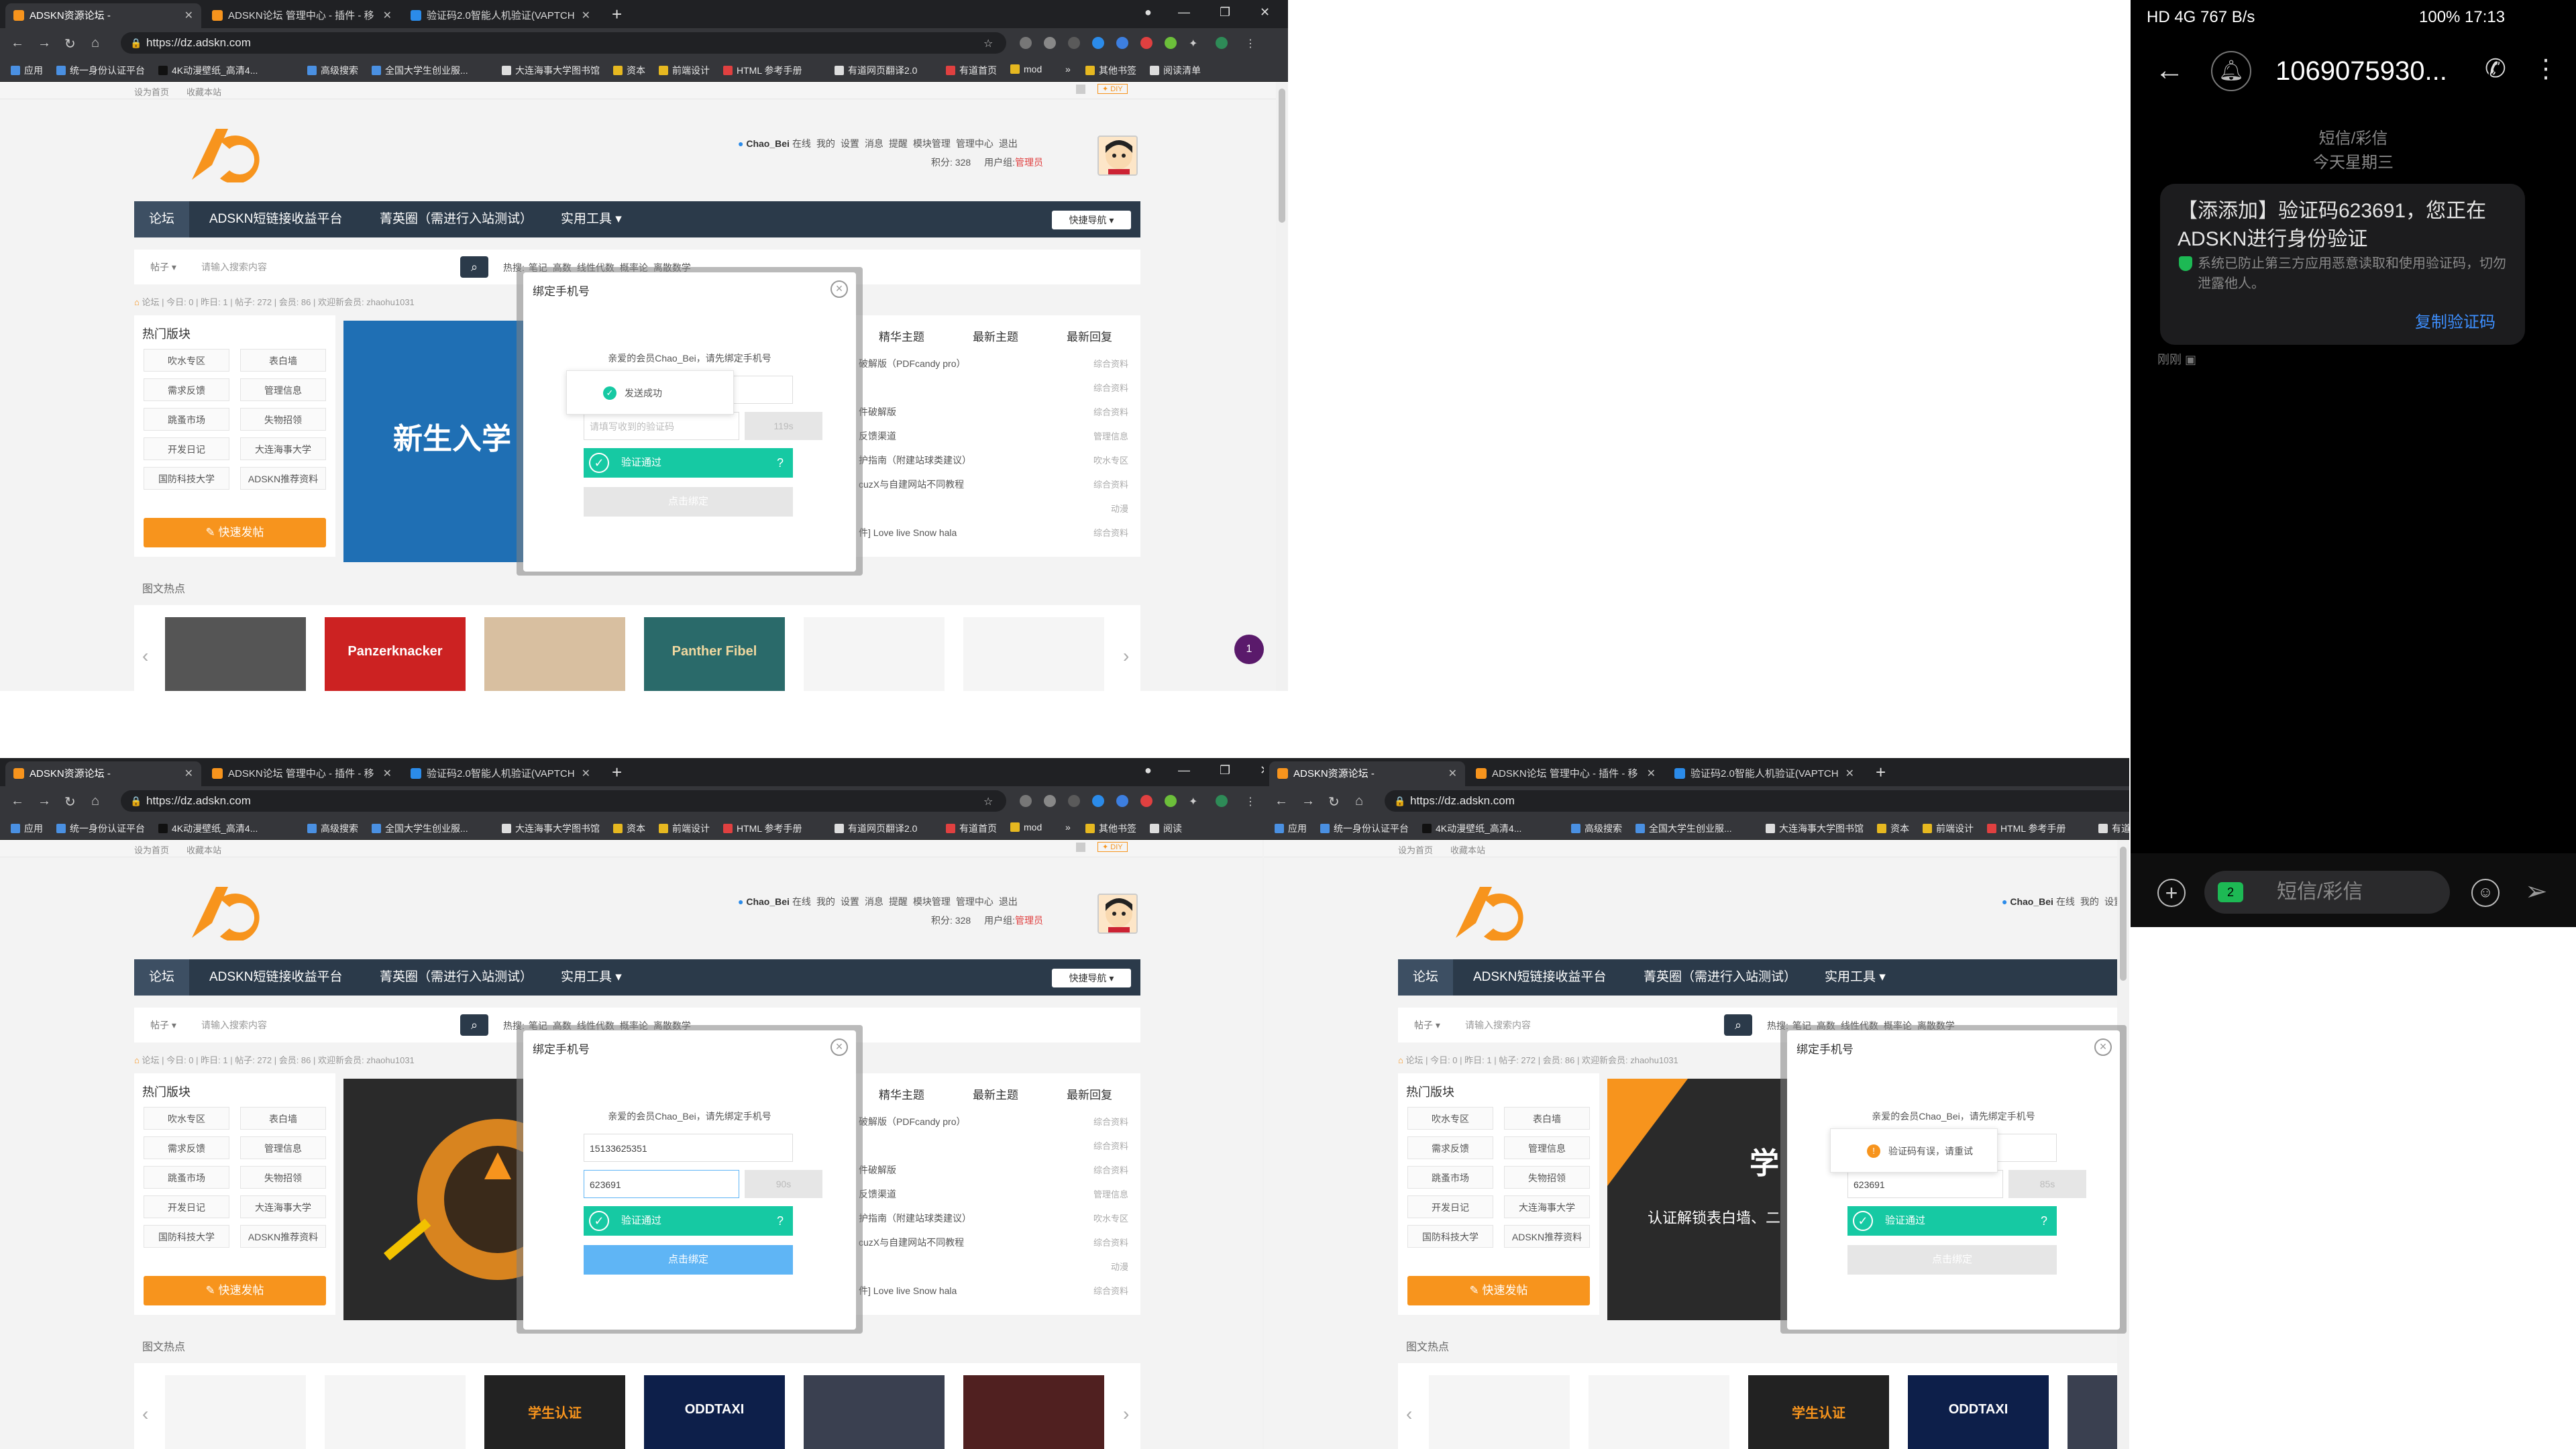 The width and height of the screenshot is (2576, 1449). What do you see at coordinates (989, 801) in the screenshot?
I see `star-icon: ☆` at bounding box center [989, 801].